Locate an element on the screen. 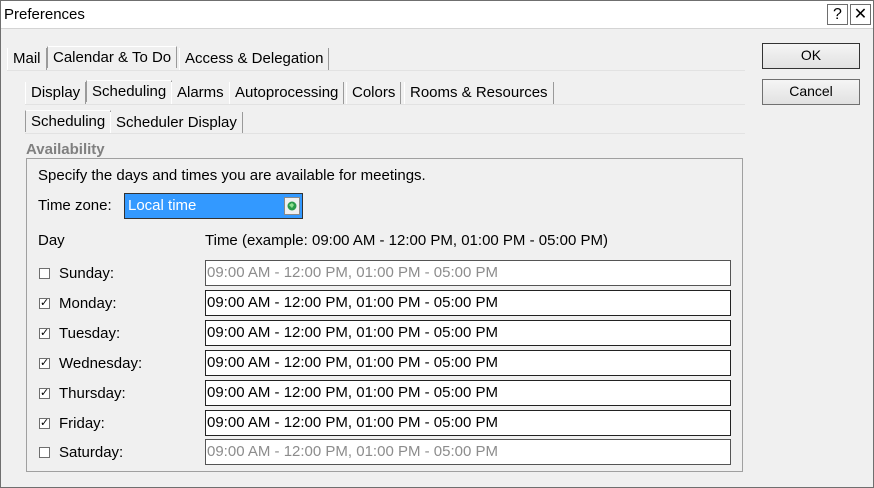  subtab-strip-divider is located at coordinates (385, 104).